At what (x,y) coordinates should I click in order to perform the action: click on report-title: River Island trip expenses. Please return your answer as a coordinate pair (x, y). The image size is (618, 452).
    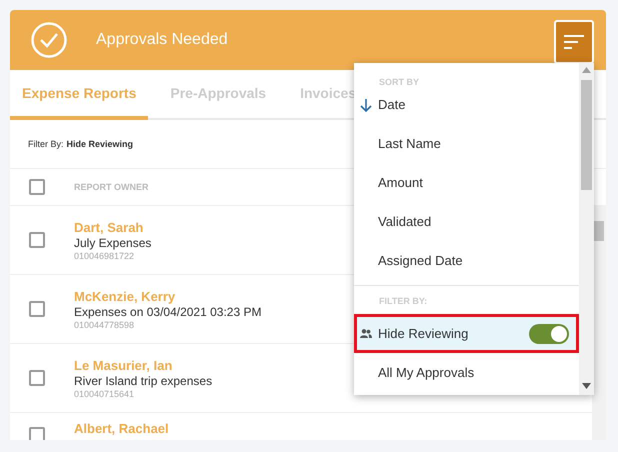
    Looking at the image, I should click on (143, 381).